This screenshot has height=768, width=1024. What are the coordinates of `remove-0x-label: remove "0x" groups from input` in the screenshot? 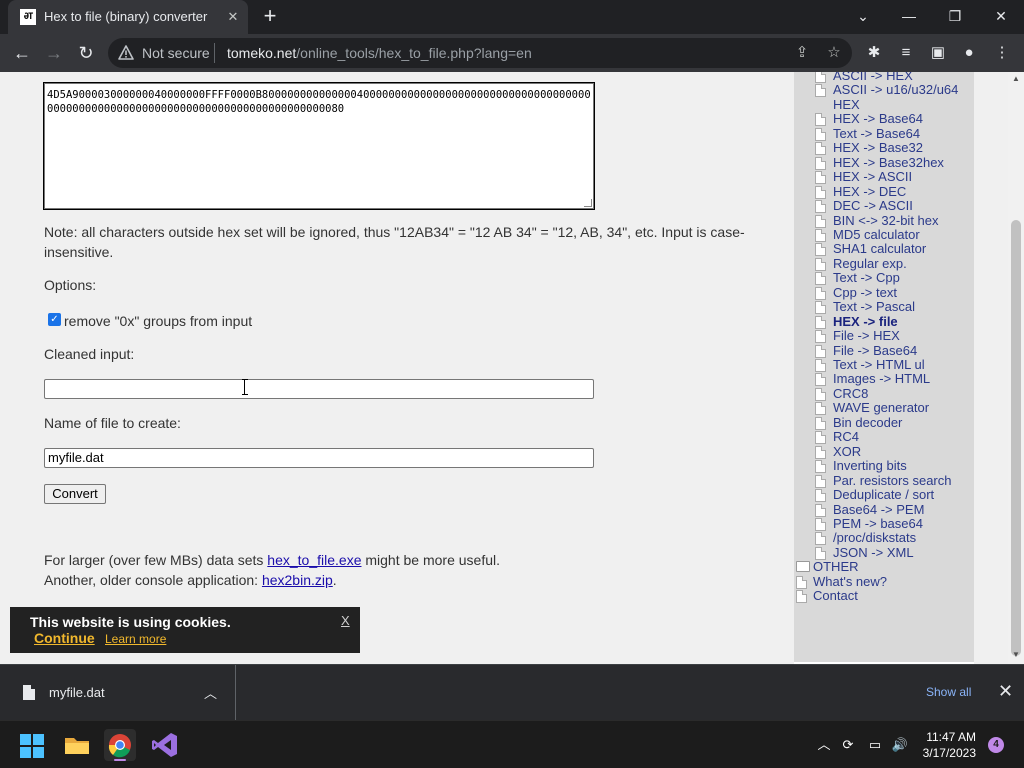 It's located at (158, 321).